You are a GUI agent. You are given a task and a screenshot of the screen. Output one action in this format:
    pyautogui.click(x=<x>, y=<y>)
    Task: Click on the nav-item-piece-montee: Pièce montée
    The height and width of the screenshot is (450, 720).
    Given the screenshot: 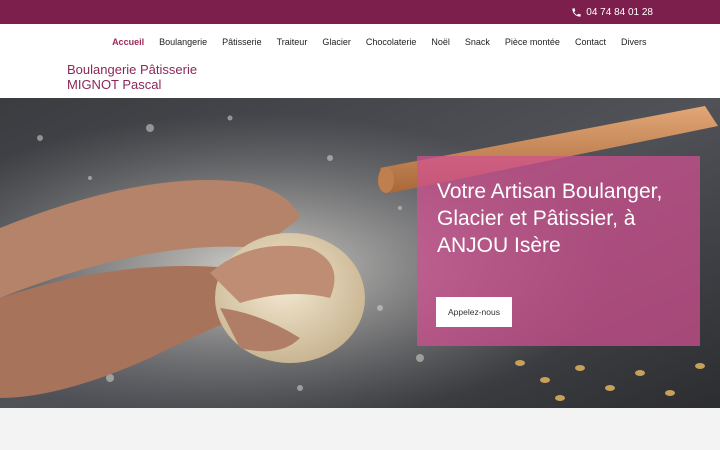 What is the action you would take?
    pyautogui.click(x=532, y=42)
    